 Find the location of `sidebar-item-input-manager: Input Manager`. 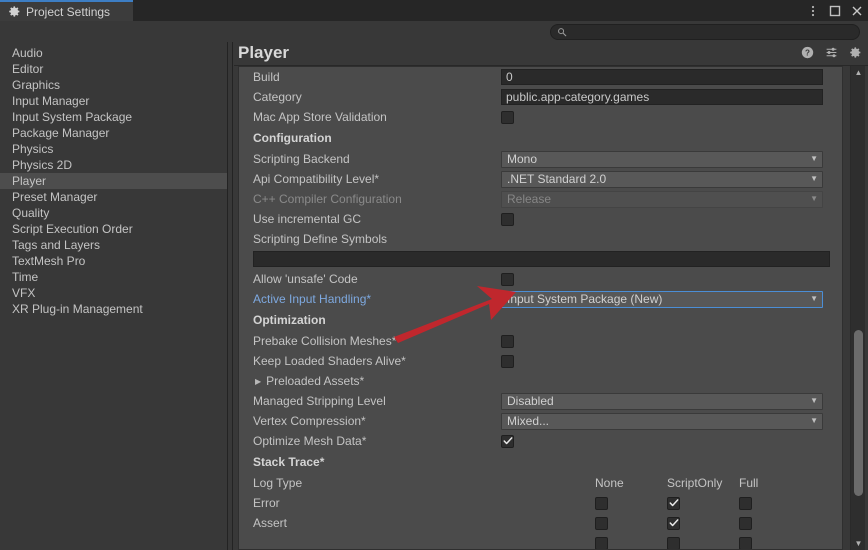

sidebar-item-input-manager: Input Manager is located at coordinates (113, 101).